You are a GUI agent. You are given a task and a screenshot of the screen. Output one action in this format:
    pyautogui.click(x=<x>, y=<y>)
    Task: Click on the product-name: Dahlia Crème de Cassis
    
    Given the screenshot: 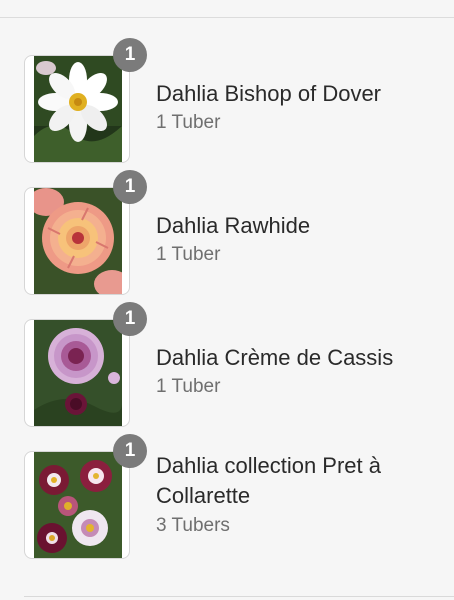 What is the action you would take?
    pyautogui.click(x=301, y=358)
    